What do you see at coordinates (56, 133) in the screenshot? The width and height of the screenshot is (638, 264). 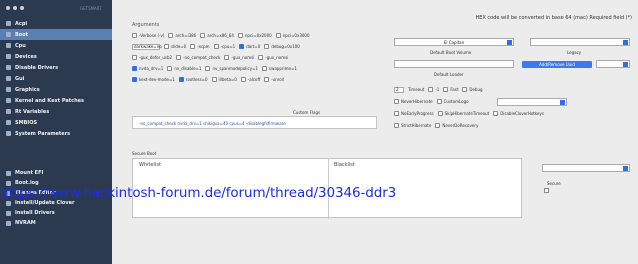 I see `sidebar-item-system-parameters: System Parameters` at bounding box center [56, 133].